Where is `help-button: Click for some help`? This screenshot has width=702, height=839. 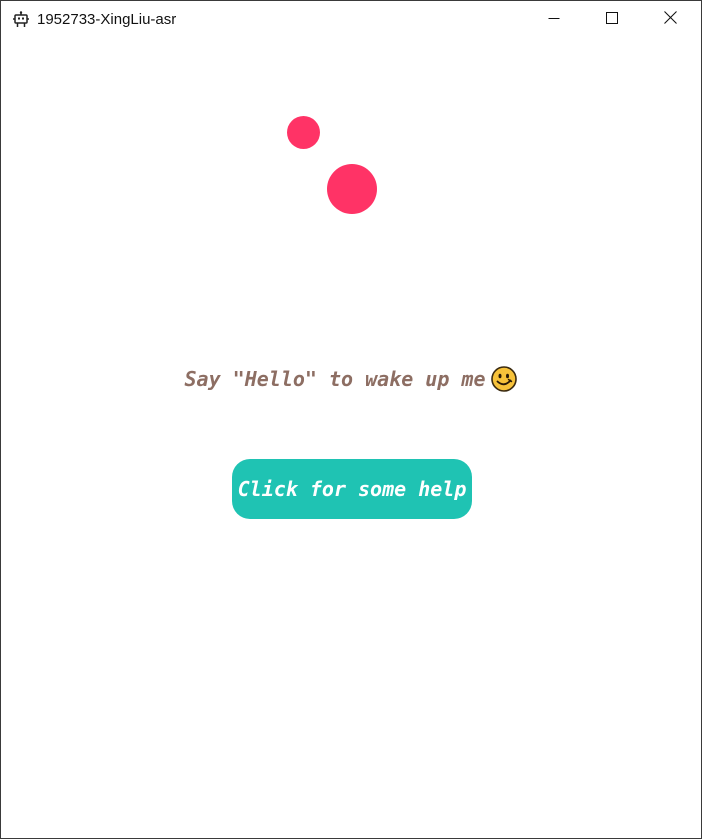 help-button: Click for some help is located at coordinates (352, 489).